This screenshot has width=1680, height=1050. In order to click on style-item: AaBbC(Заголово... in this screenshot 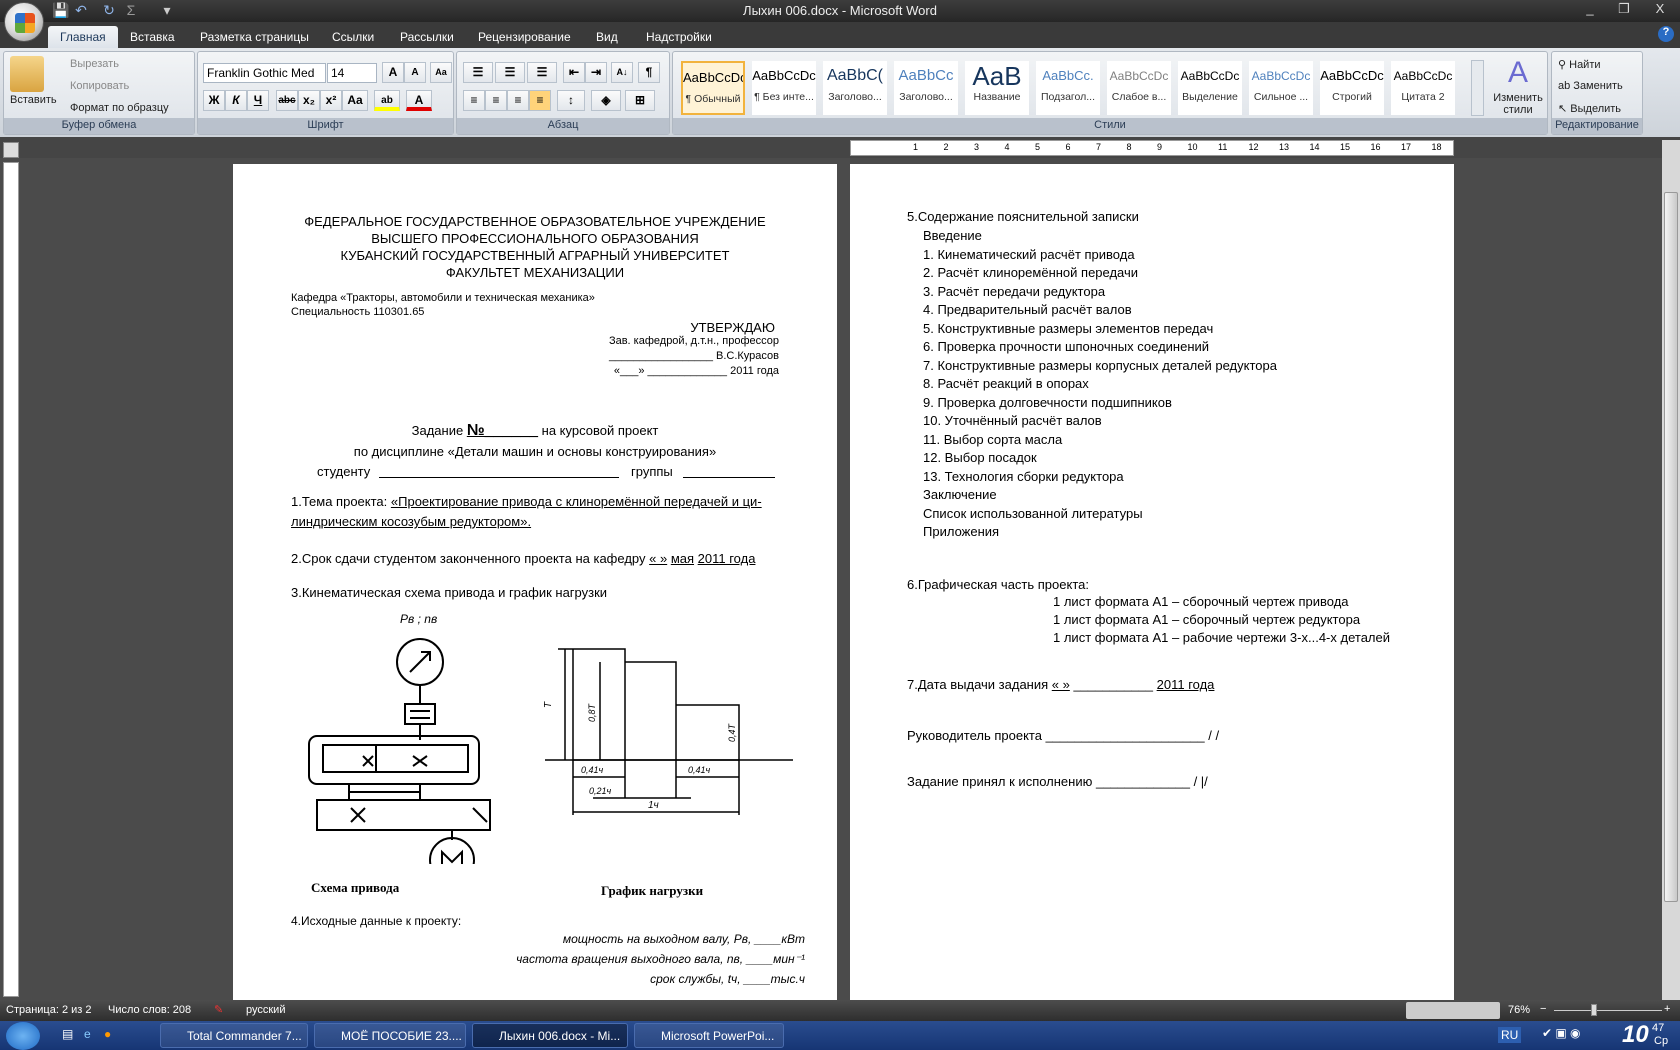, I will do `click(855, 88)`.